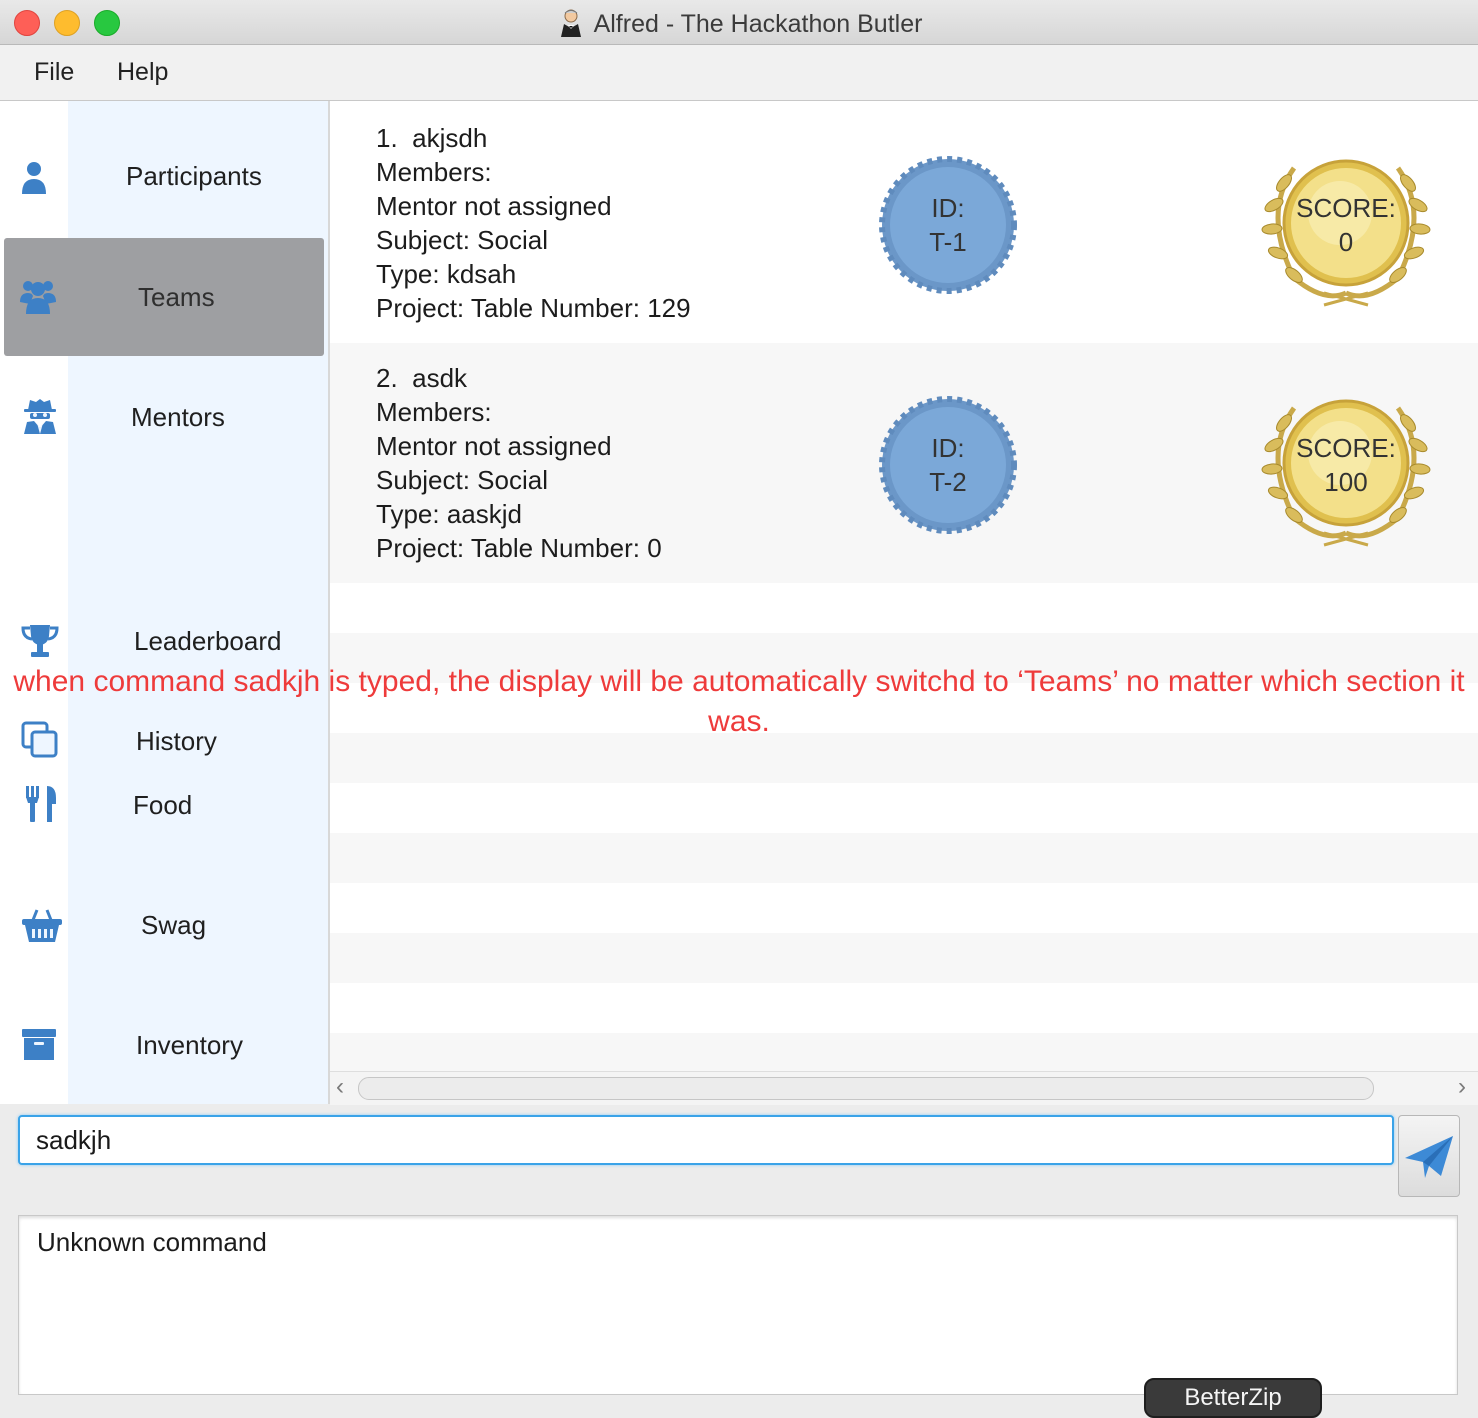 Image resolution: width=1478 pixels, height=1418 pixels. I want to click on team-score-value: 100, so click(1346, 482).